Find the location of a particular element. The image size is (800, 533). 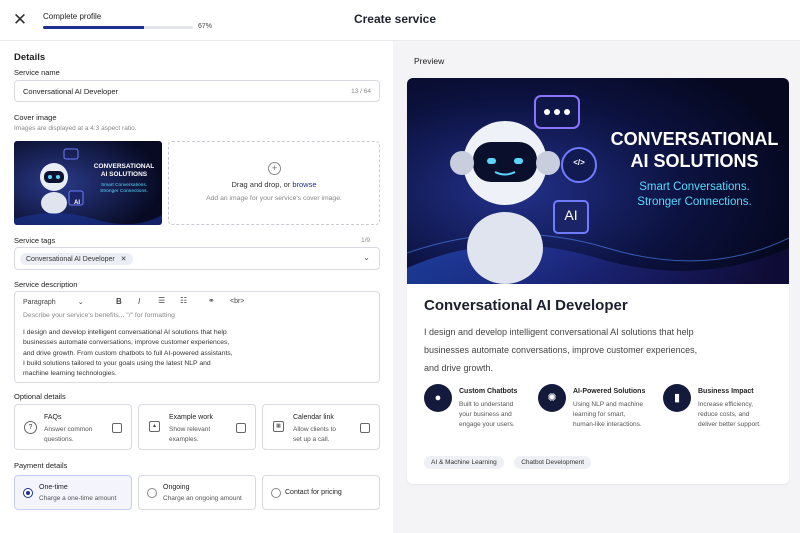

option-desc-line: Show relevant is located at coordinates (190, 429).